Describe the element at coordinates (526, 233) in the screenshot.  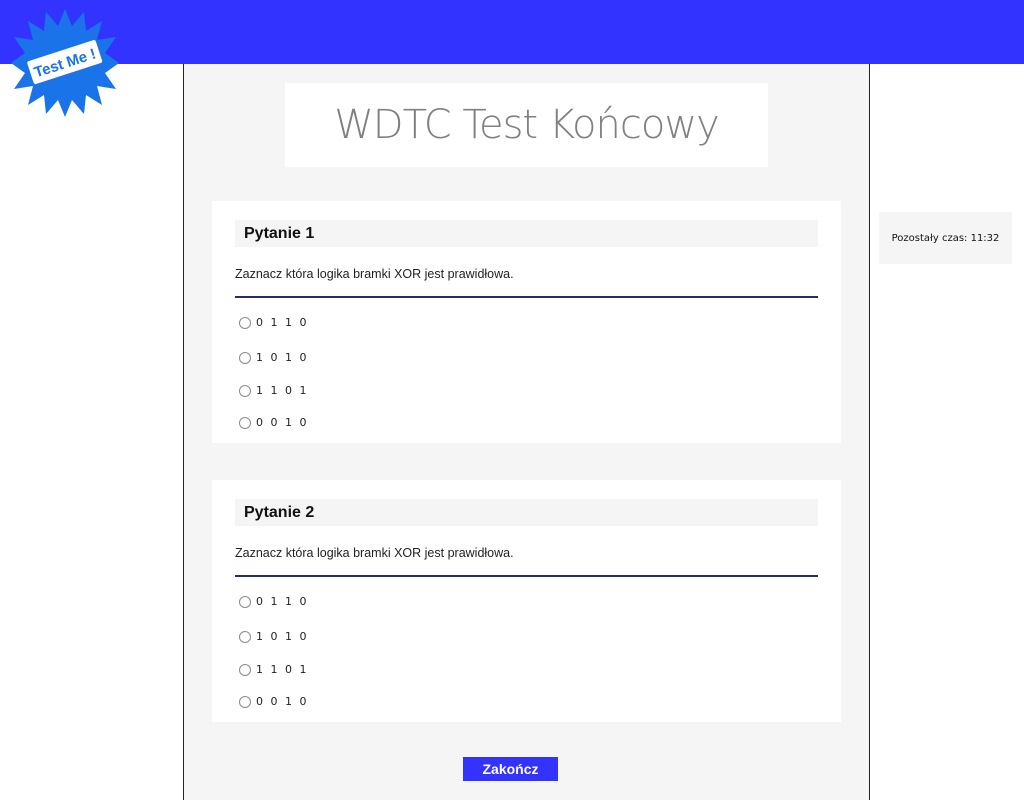
I see `question-header: Pytanie 1` at that location.